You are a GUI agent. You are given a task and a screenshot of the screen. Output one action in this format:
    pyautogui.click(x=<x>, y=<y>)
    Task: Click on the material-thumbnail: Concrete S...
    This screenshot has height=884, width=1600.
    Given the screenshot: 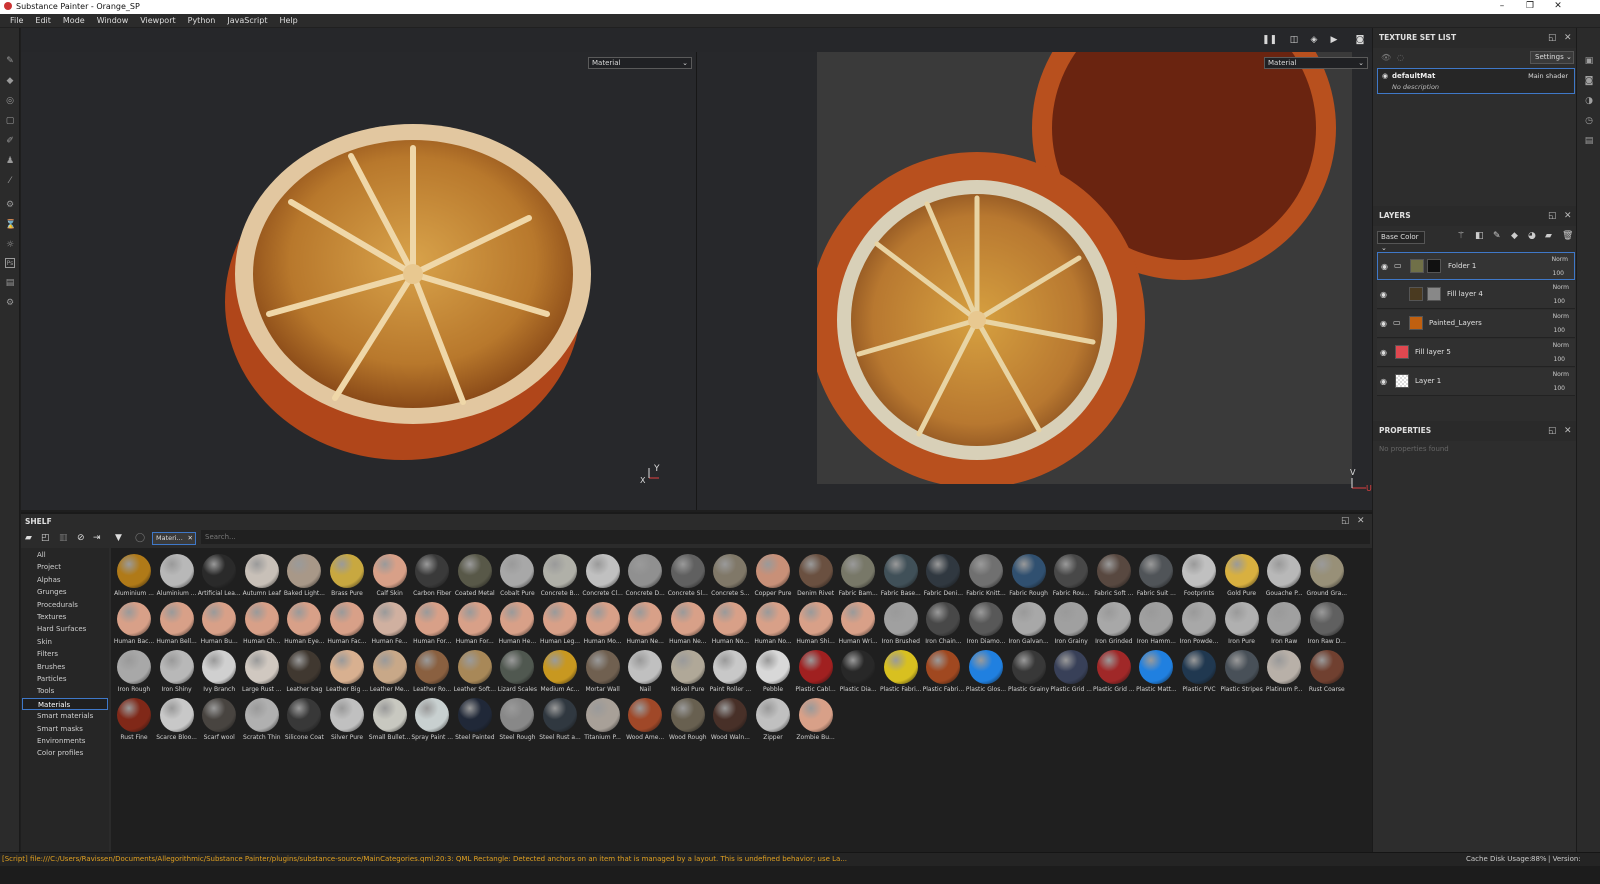 What is the action you would take?
    pyautogui.click(x=730, y=576)
    